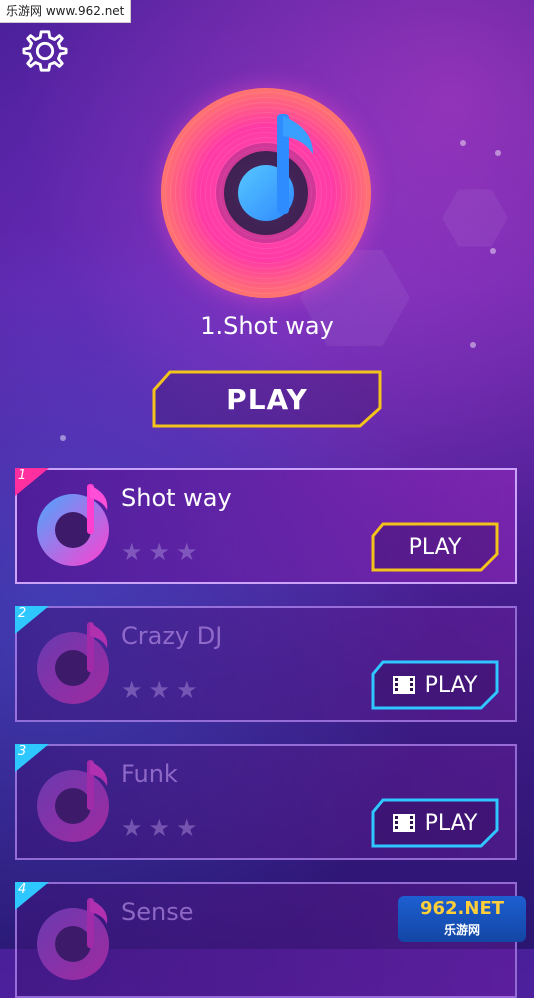  Describe the element at coordinates (22, 751) in the screenshot. I see `song-number: 3` at that location.